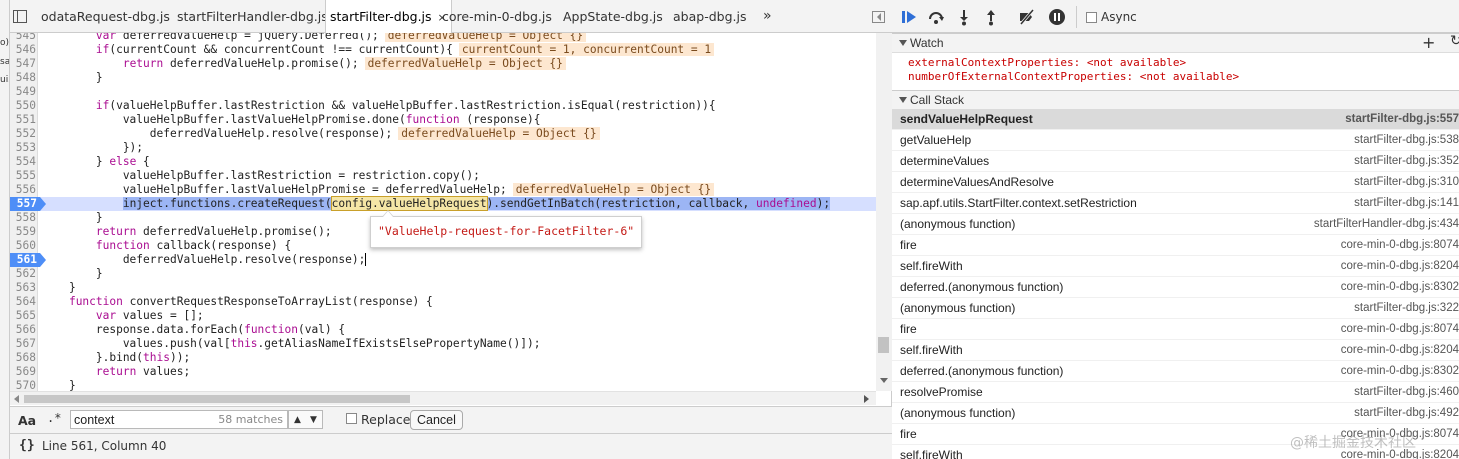 This screenshot has height=459, width=1459. Describe the element at coordinates (1175, 392) in the screenshot. I see `call-frame: resolvePromise startFilter-dbg.js:460` at that location.